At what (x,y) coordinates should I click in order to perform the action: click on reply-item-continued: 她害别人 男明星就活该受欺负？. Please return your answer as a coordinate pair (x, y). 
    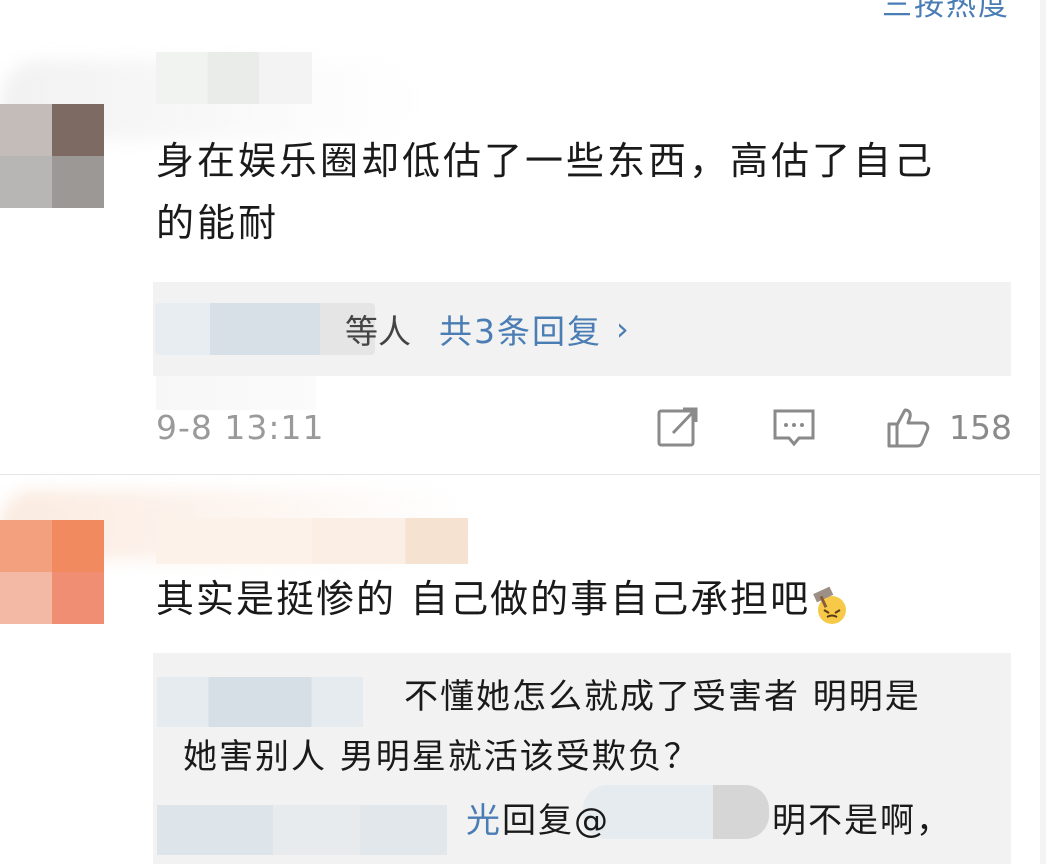
    Looking at the image, I should click on (441, 757).